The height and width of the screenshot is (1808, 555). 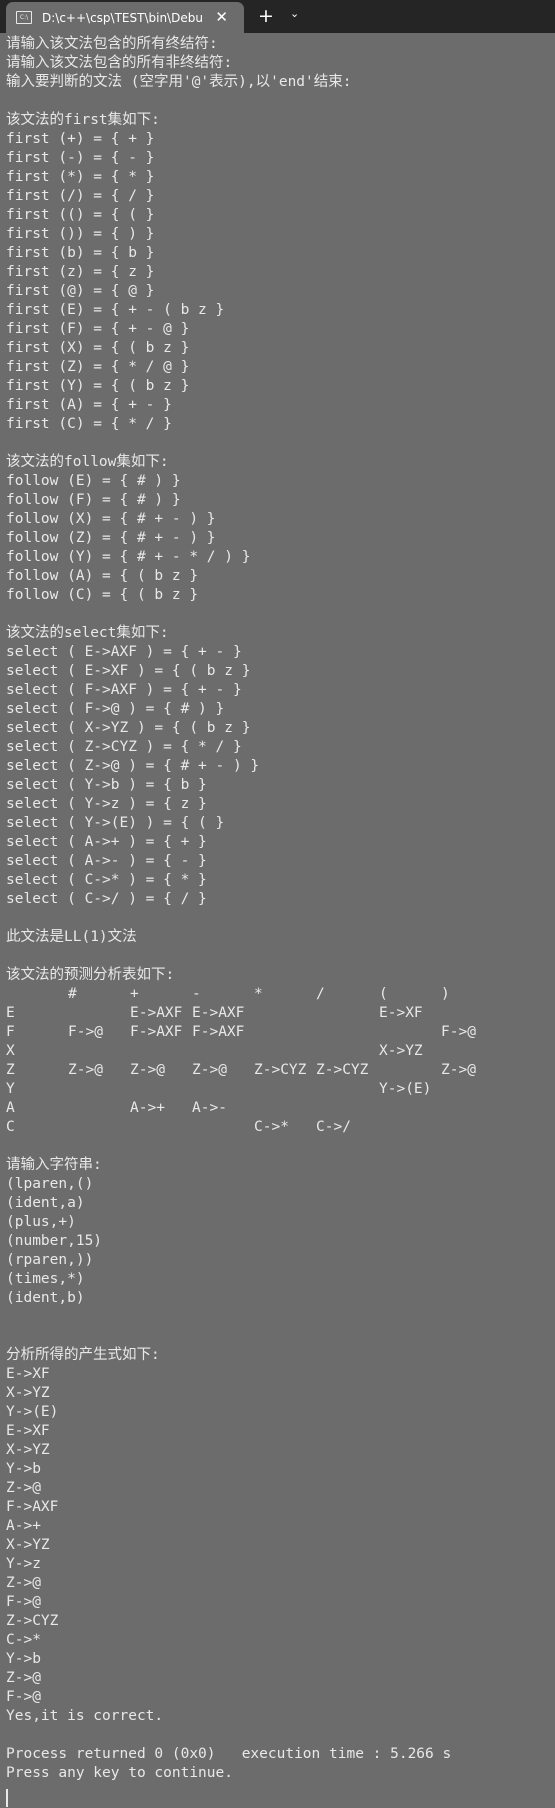 I want to click on console-line: select ( Z->@ ) = { # + - ) }, so click(x=133, y=766).